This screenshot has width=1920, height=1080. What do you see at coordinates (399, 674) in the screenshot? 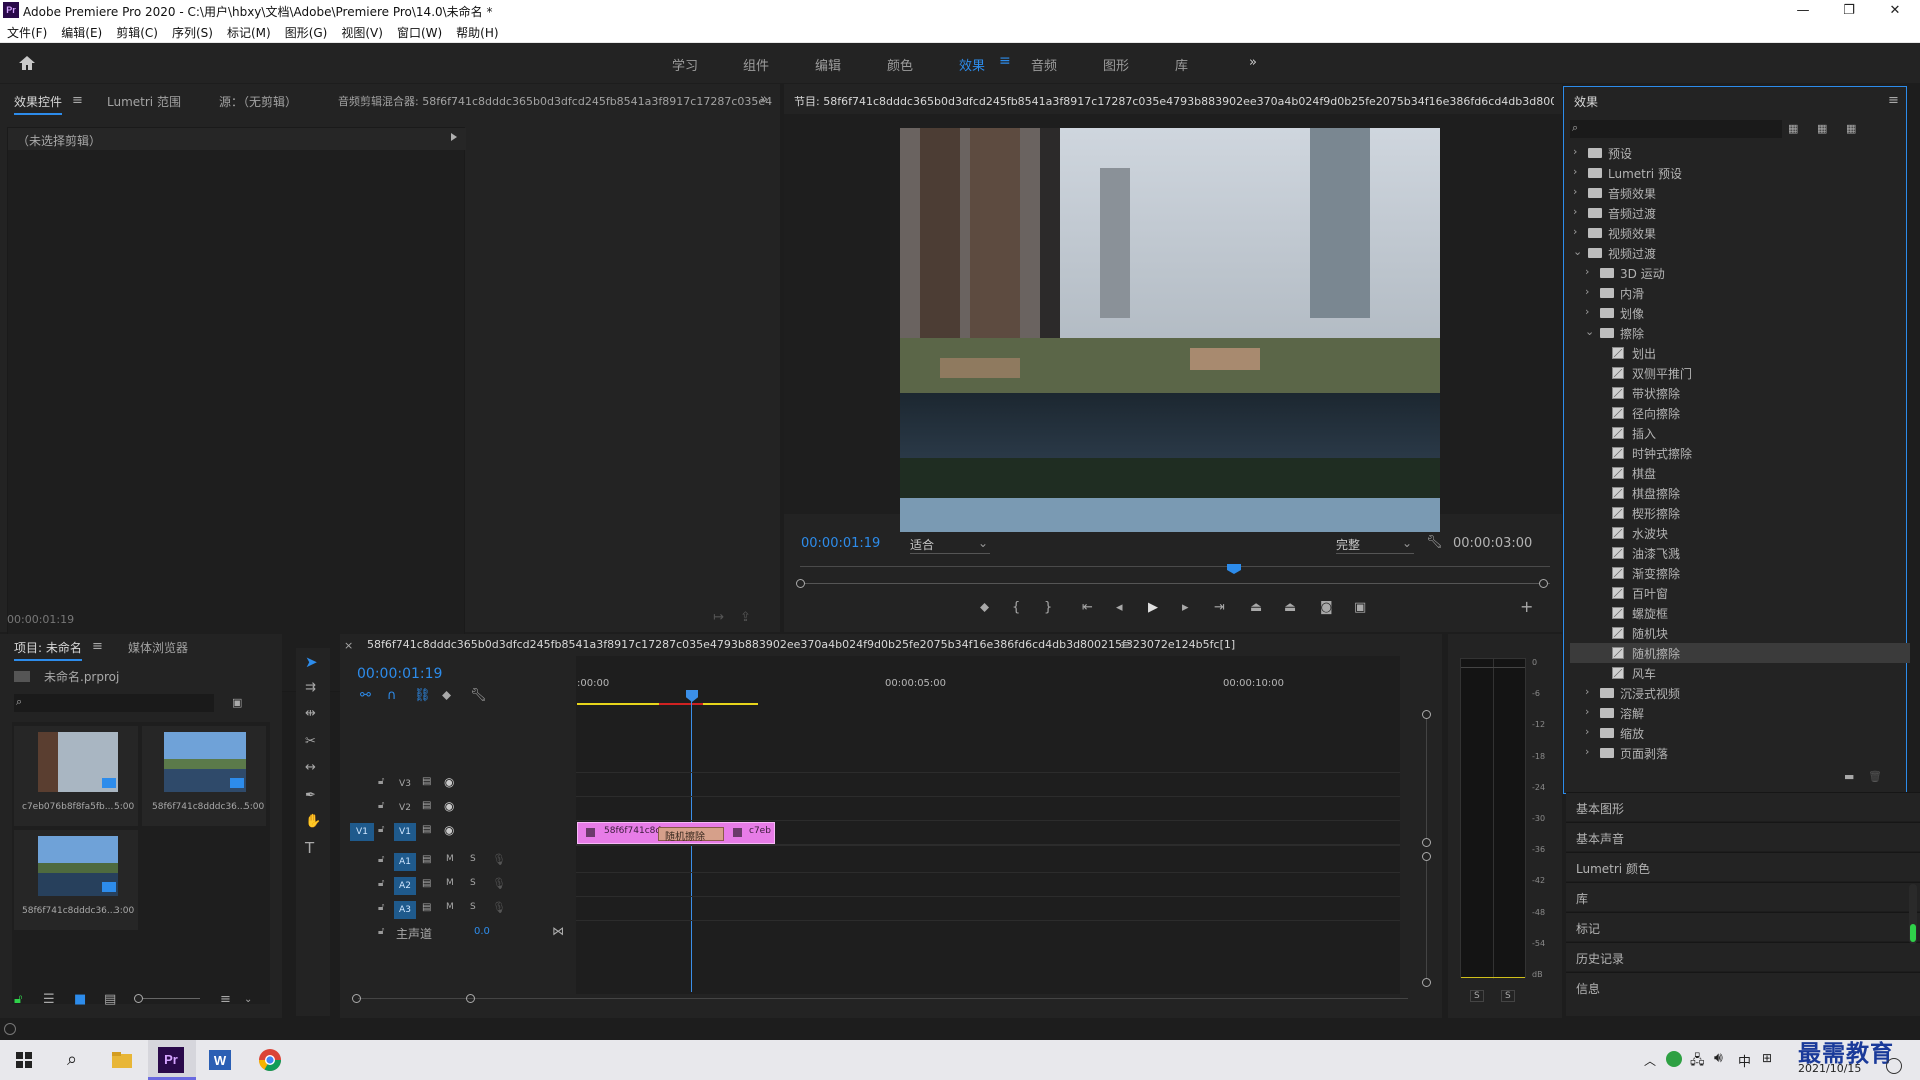
I see `timeline-timecode: 00:00:01:19` at bounding box center [399, 674].